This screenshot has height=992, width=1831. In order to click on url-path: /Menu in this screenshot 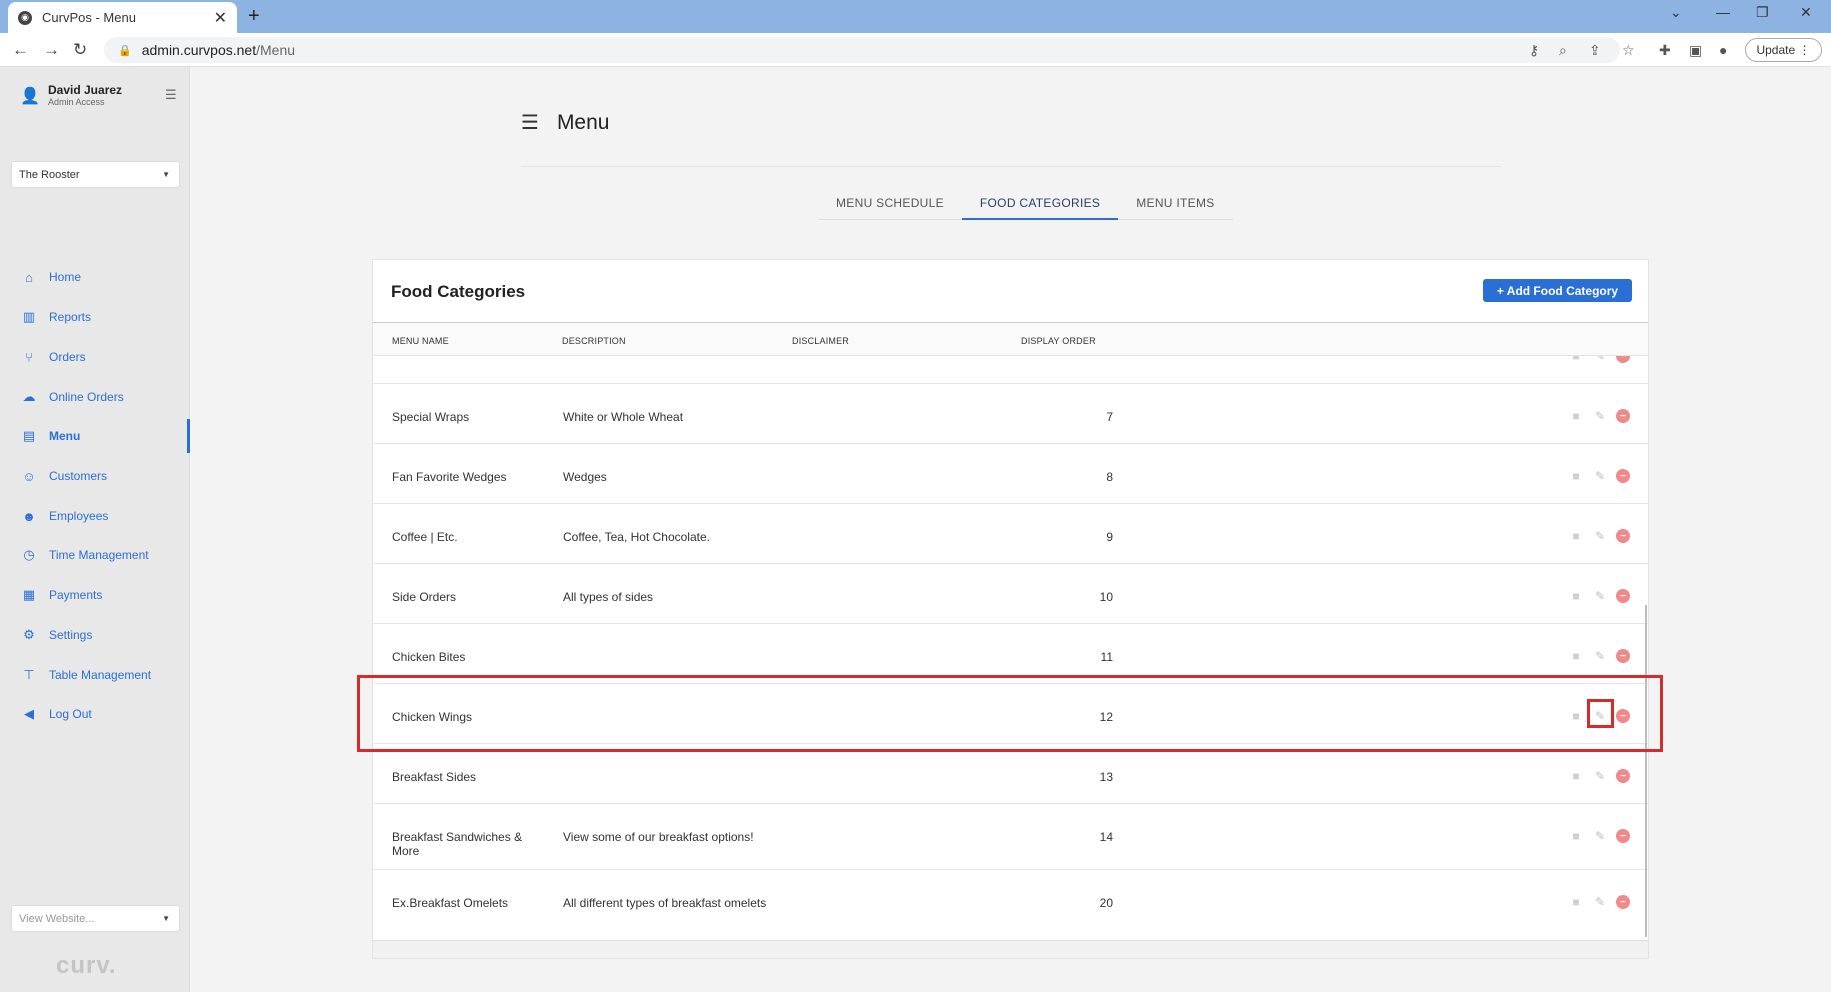, I will do `click(276, 50)`.